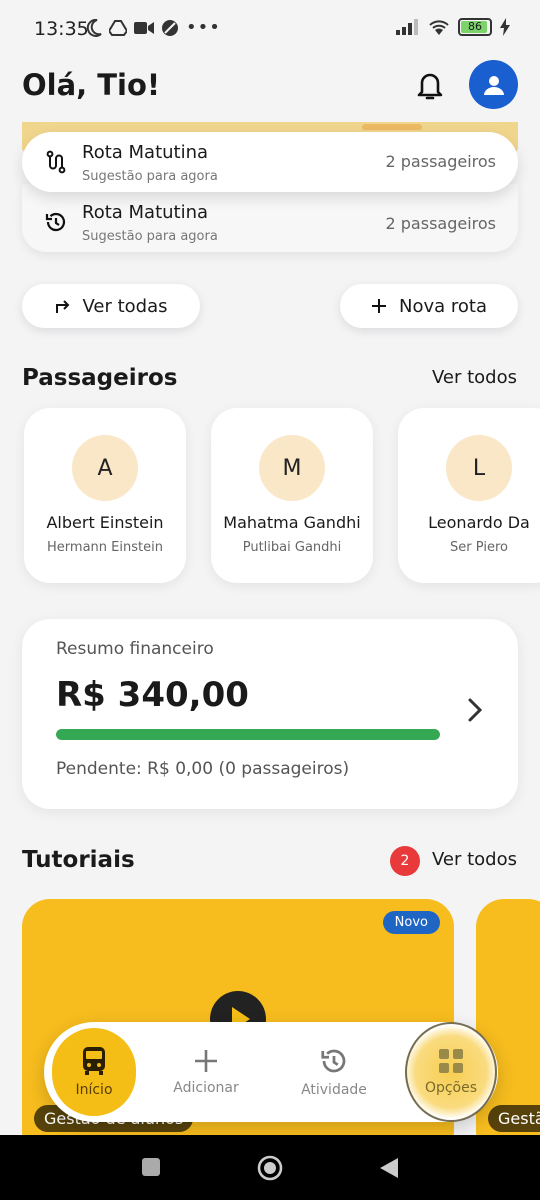 The image size is (540, 1200). What do you see at coordinates (270, 86) in the screenshot?
I see `app-header: Olá, Tio!` at bounding box center [270, 86].